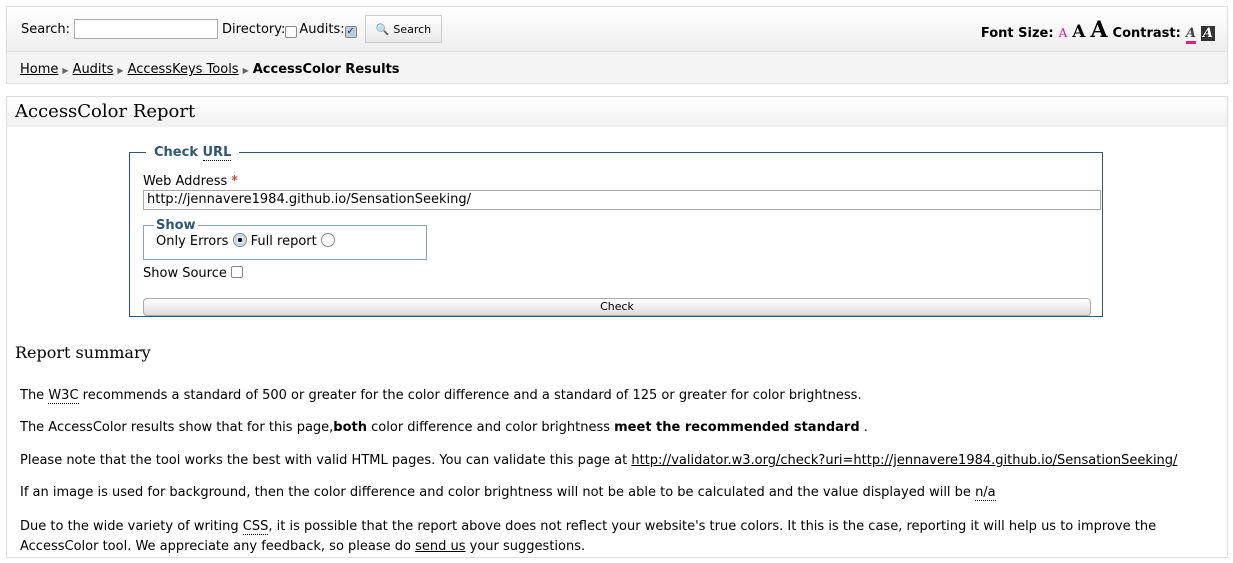 Image resolution: width=1233 pixels, height=563 pixels. What do you see at coordinates (63, 396) in the screenshot?
I see `w3c-abbr: W3C` at bounding box center [63, 396].